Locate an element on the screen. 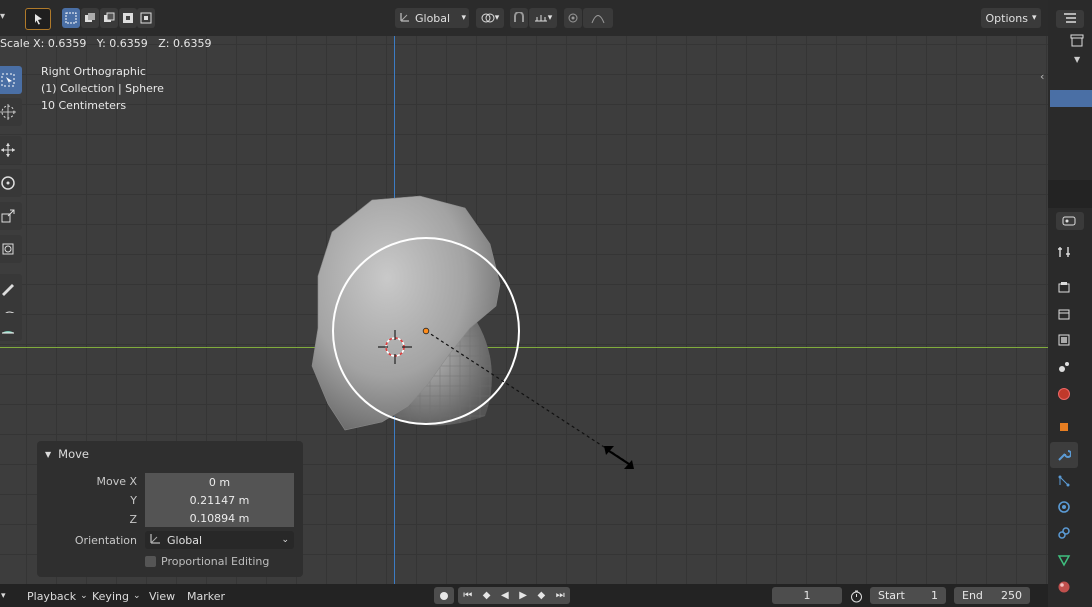 Image resolution: width=1092 pixels, height=607 pixels. view-name-label: Right Orthographic is located at coordinates (93, 71).